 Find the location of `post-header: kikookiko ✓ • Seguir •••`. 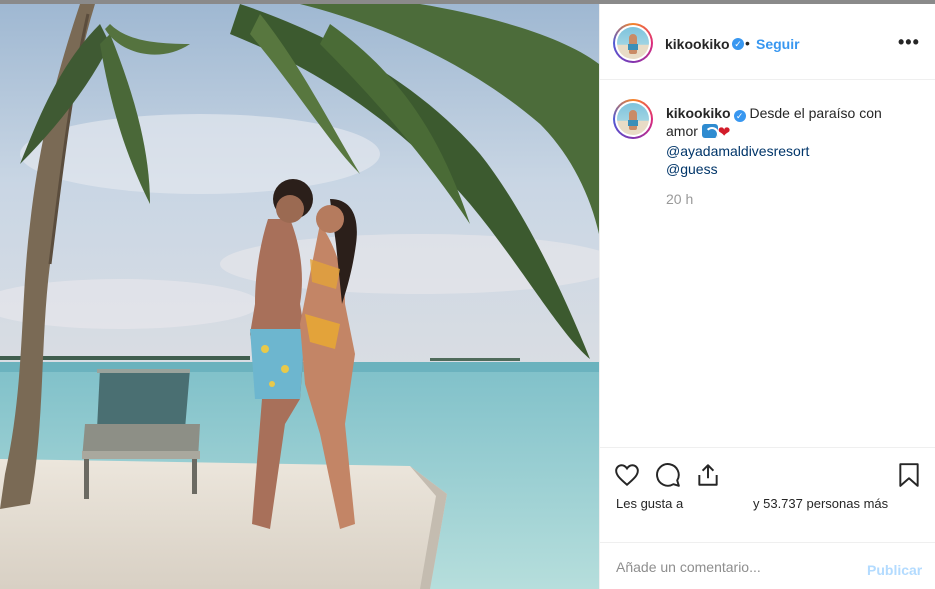

post-header: kikookiko ✓ • Seguir ••• is located at coordinates (767, 42).